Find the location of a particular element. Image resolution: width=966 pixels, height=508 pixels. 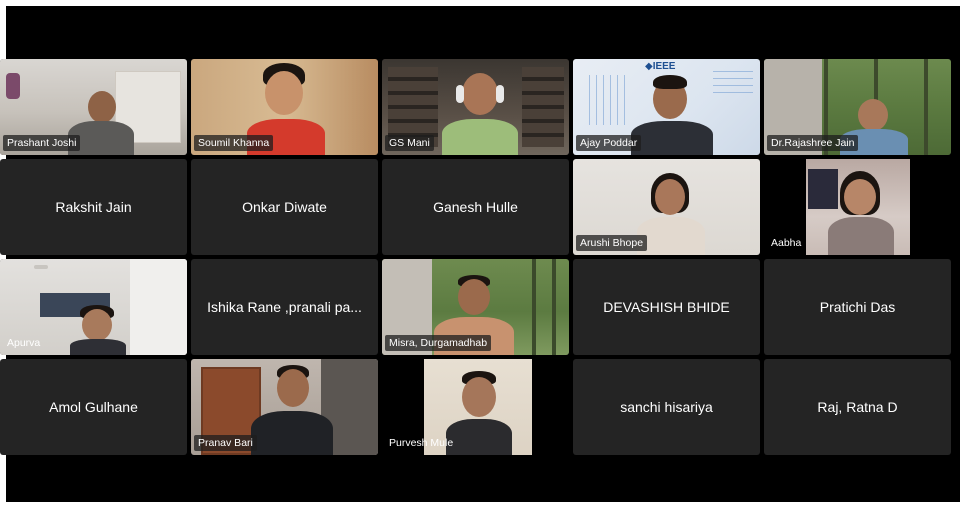

participant-tile-arushi-bhope: Arushi Bhope is located at coordinates (666, 207).